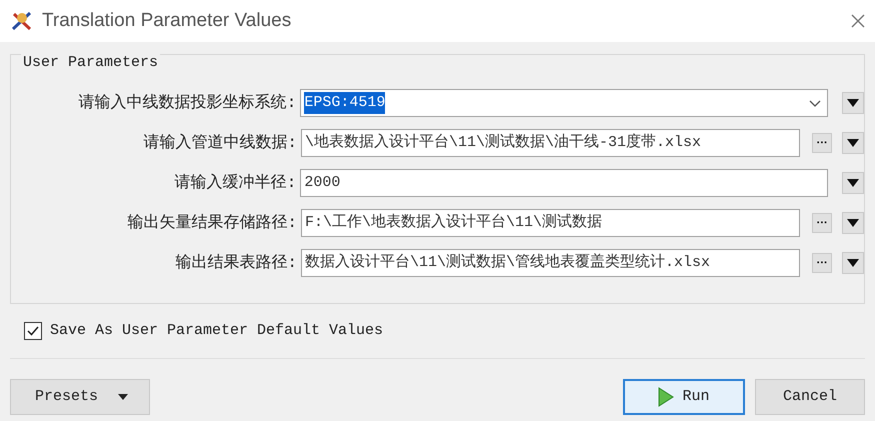 The image size is (875, 421). Describe the element at coordinates (858, 21) in the screenshot. I see `close-icon` at that location.